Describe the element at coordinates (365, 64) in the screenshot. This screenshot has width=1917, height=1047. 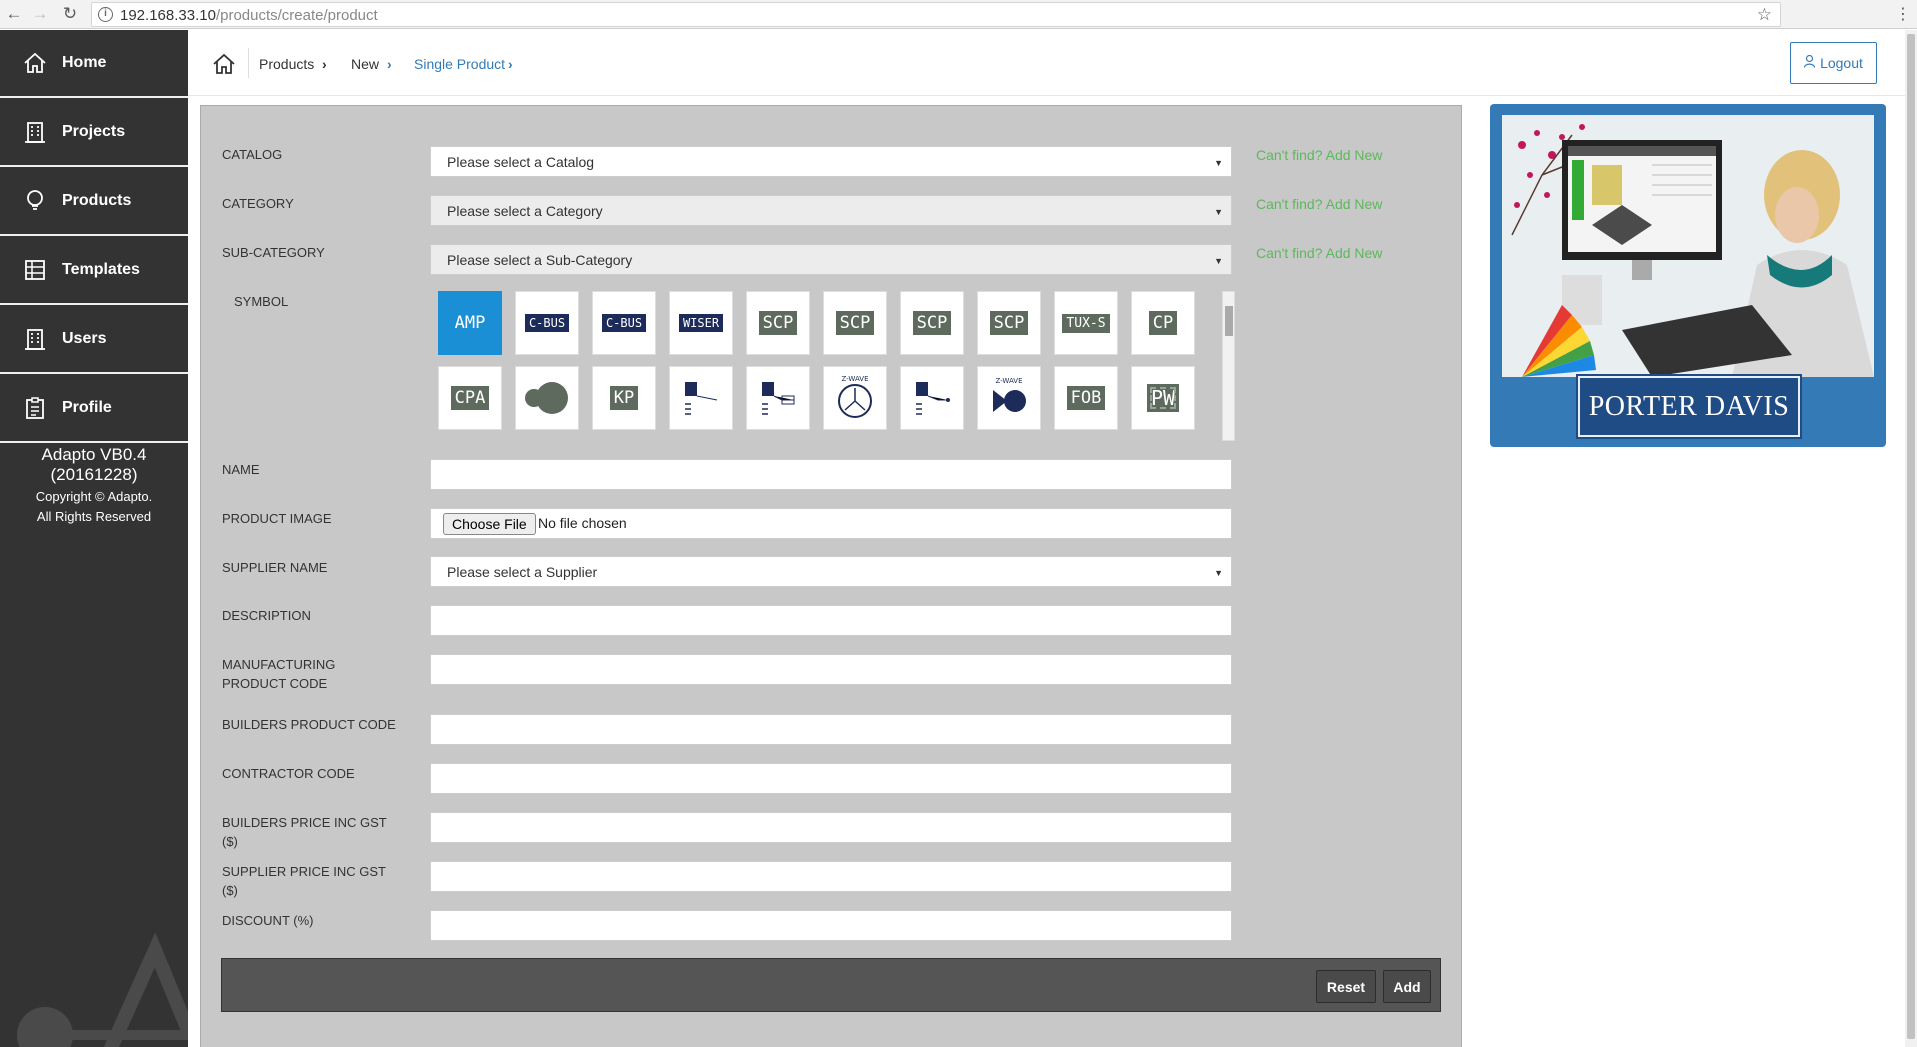
I see `breadcrumb-item: New` at that location.